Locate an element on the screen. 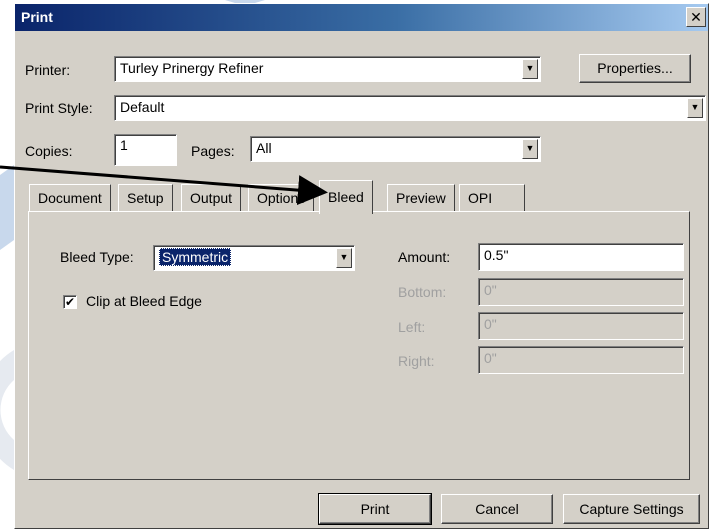 This screenshot has height=529, width=709. right-label: Right: is located at coordinates (416, 361).